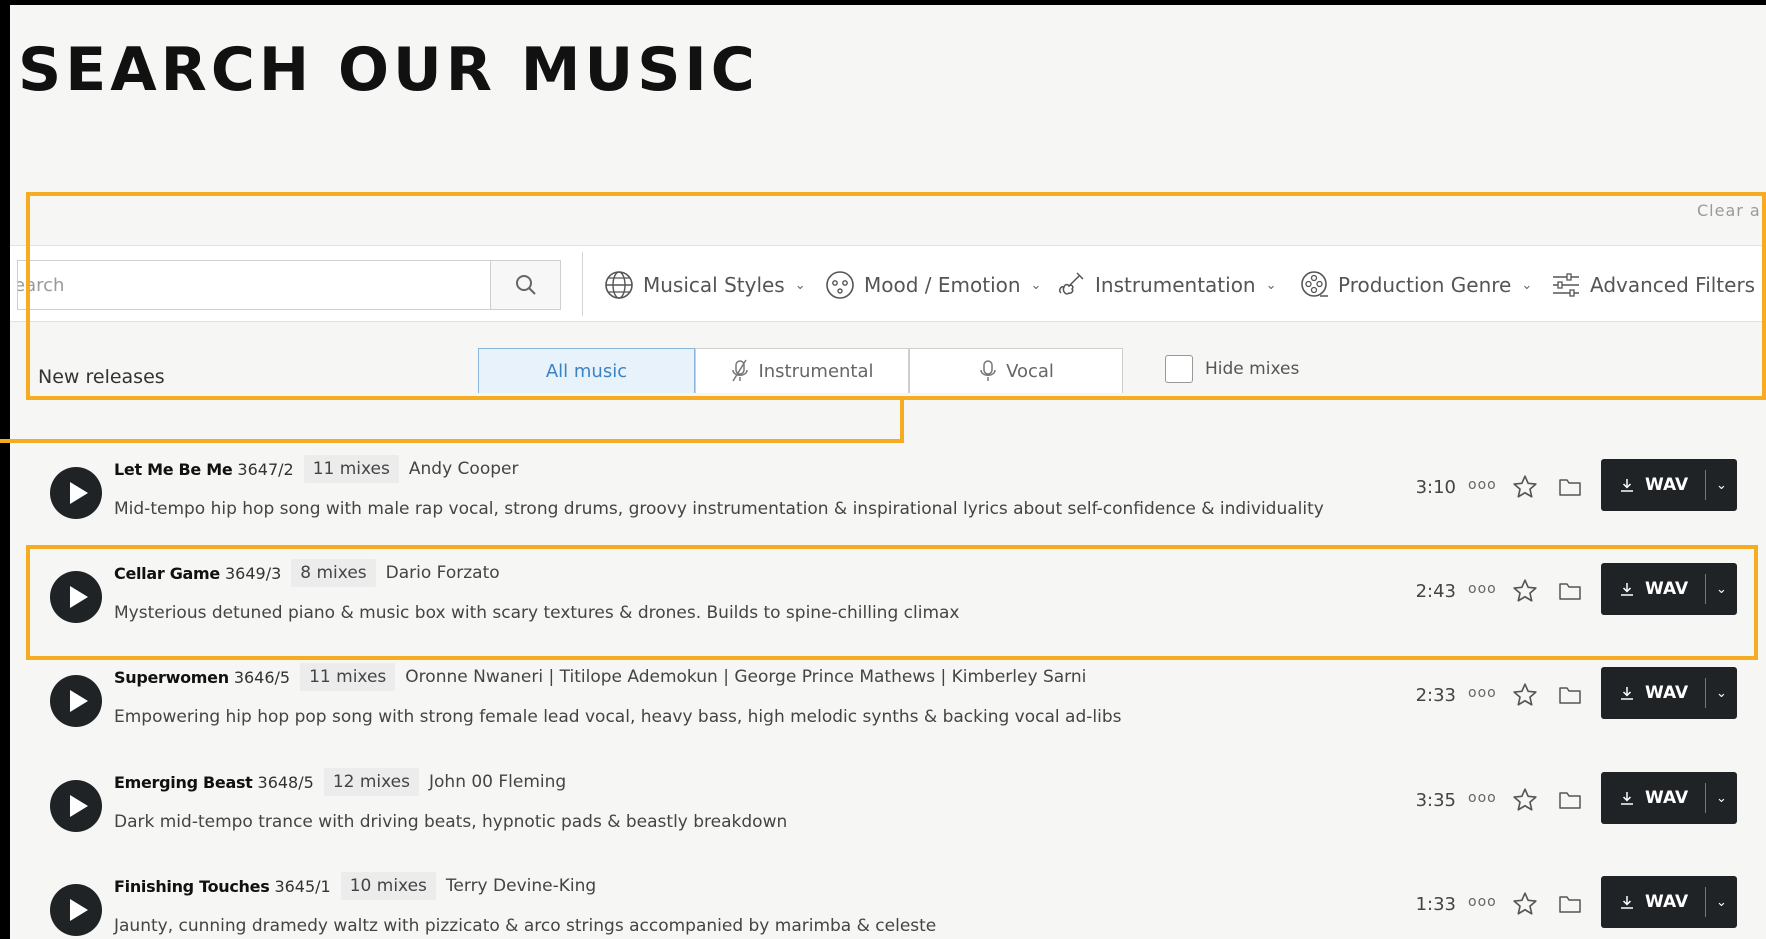 The width and height of the screenshot is (1766, 939). I want to click on tab-instrumental: Instrumental, so click(802, 370).